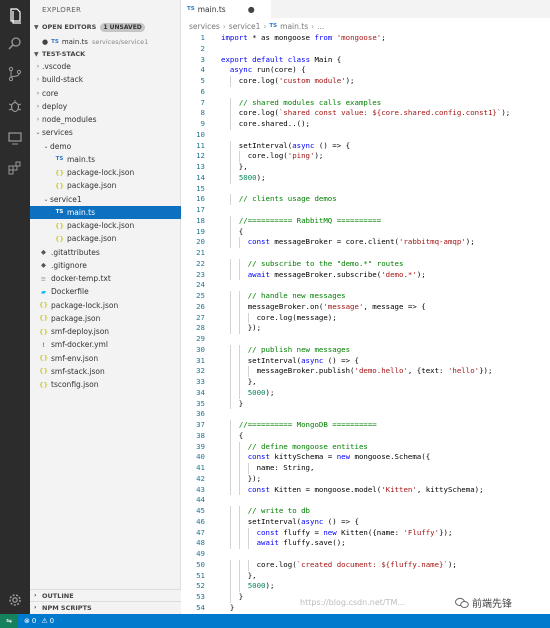 This screenshot has width=550, height=628. What do you see at coordinates (15, 74) in the screenshot?
I see `source-control-icon` at bounding box center [15, 74].